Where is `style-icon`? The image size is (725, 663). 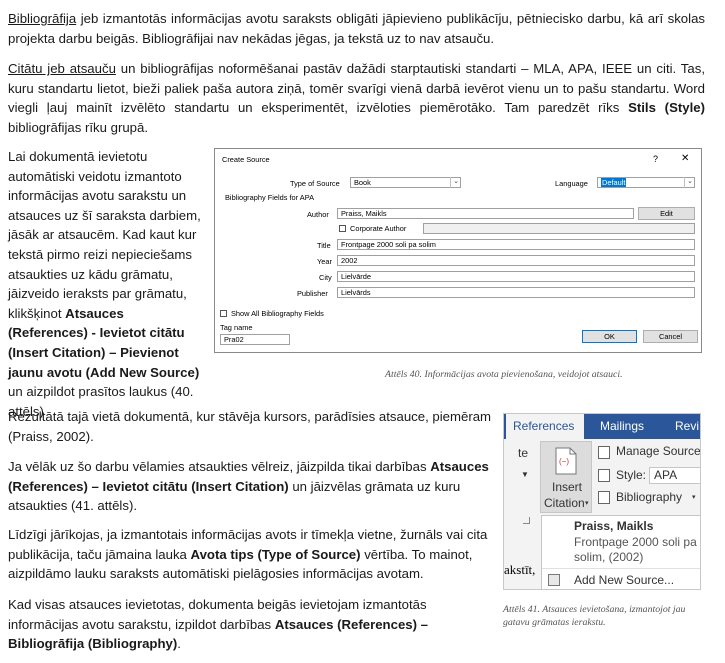
style-icon is located at coordinates (604, 475).